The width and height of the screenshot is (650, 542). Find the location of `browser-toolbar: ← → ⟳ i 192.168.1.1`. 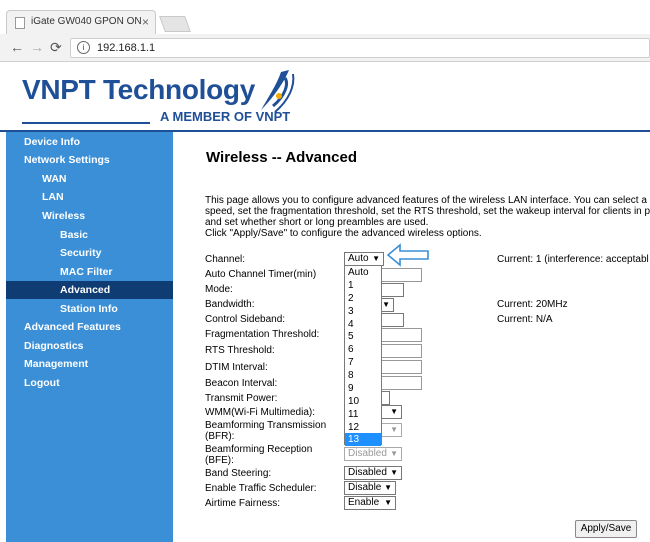

browser-toolbar: ← → ⟳ i 192.168.1.1 is located at coordinates (325, 48).